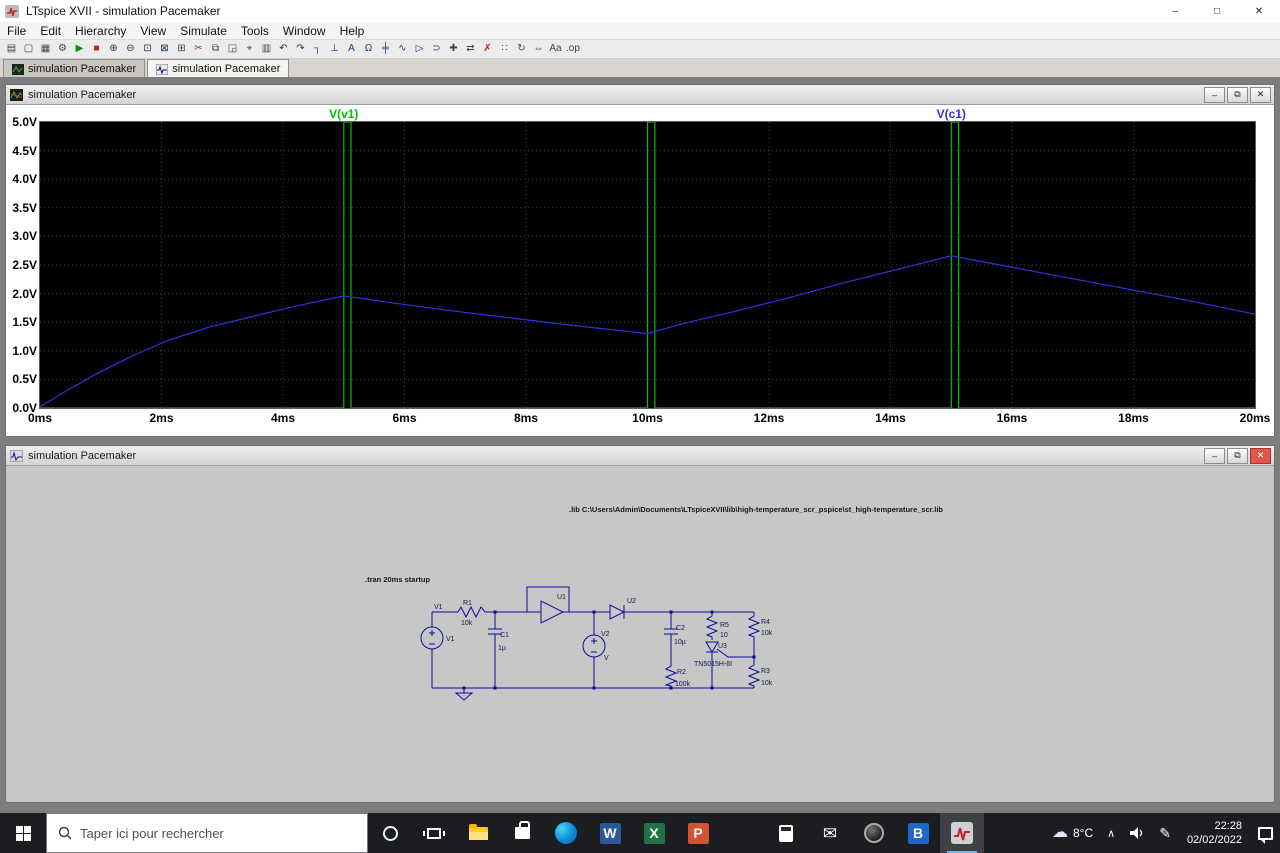 Image resolution: width=1280 pixels, height=853 pixels. What do you see at coordinates (830, 833) in the screenshot?
I see `taskbar-mail-button: ✉` at bounding box center [830, 833].